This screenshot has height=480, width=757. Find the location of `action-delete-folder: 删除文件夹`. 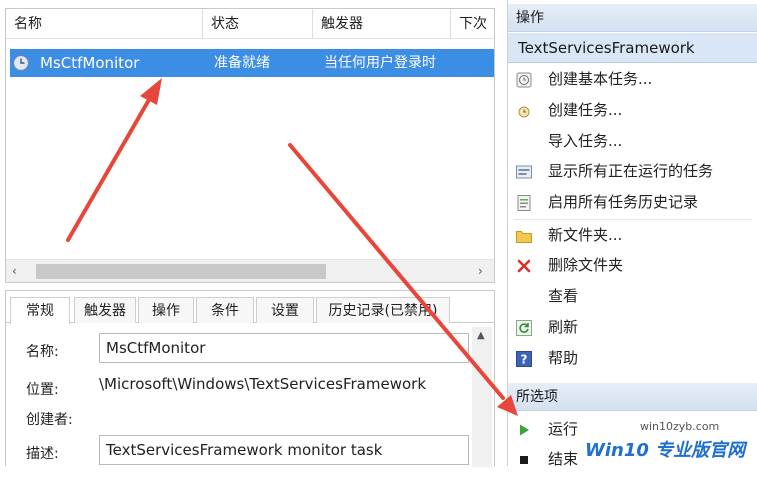

action-delete-folder: 删除文件夹 is located at coordinates (632, 265).